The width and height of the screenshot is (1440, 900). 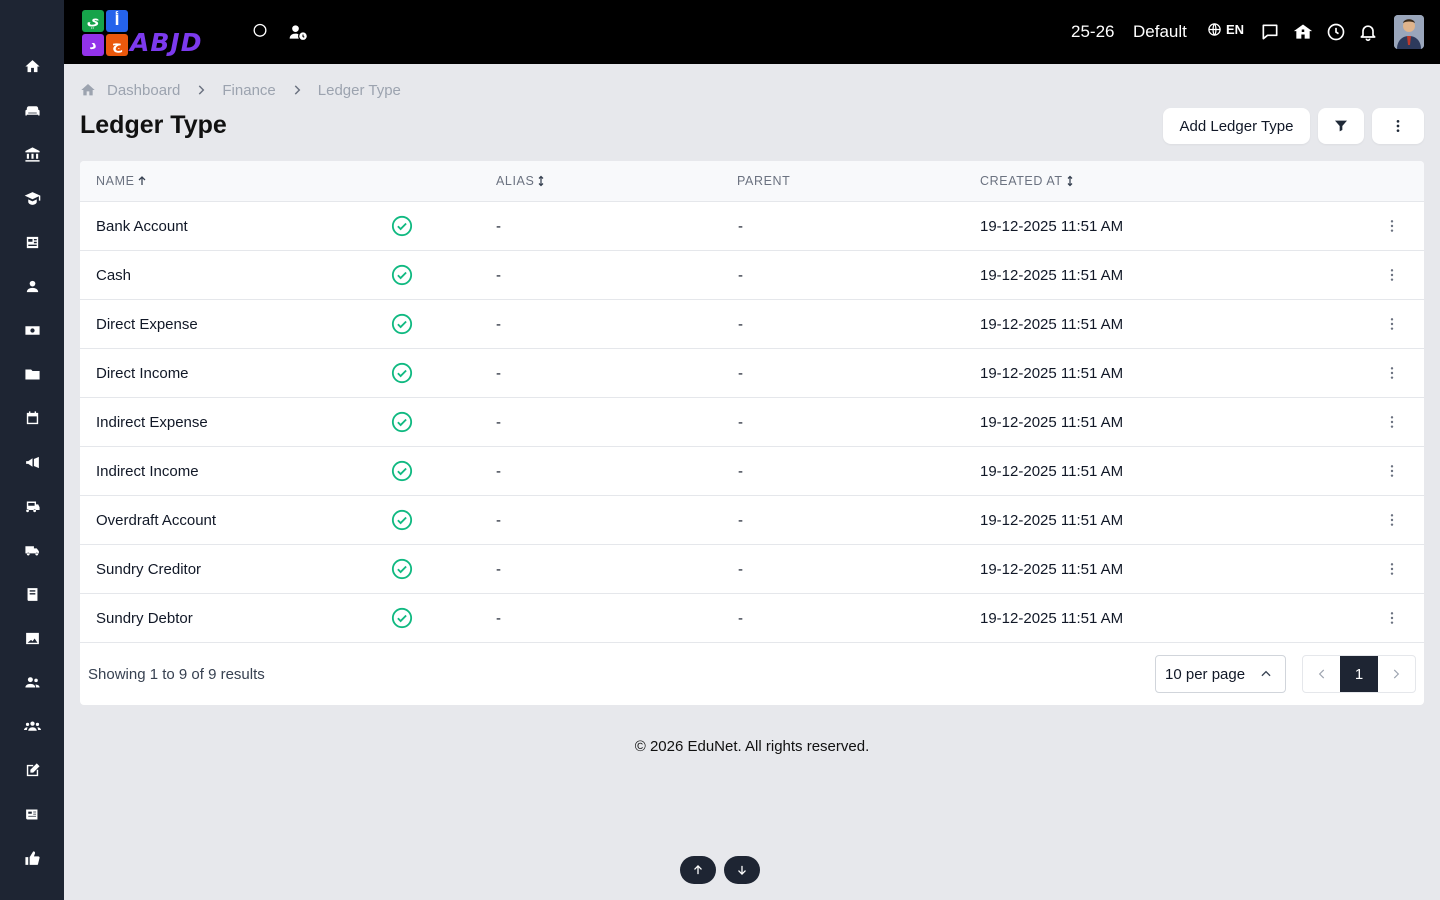 What do you see at coordinates (1266, 673) in the screenshot?
I see `chevron-up-icon` at bounding box center [1266, 673].